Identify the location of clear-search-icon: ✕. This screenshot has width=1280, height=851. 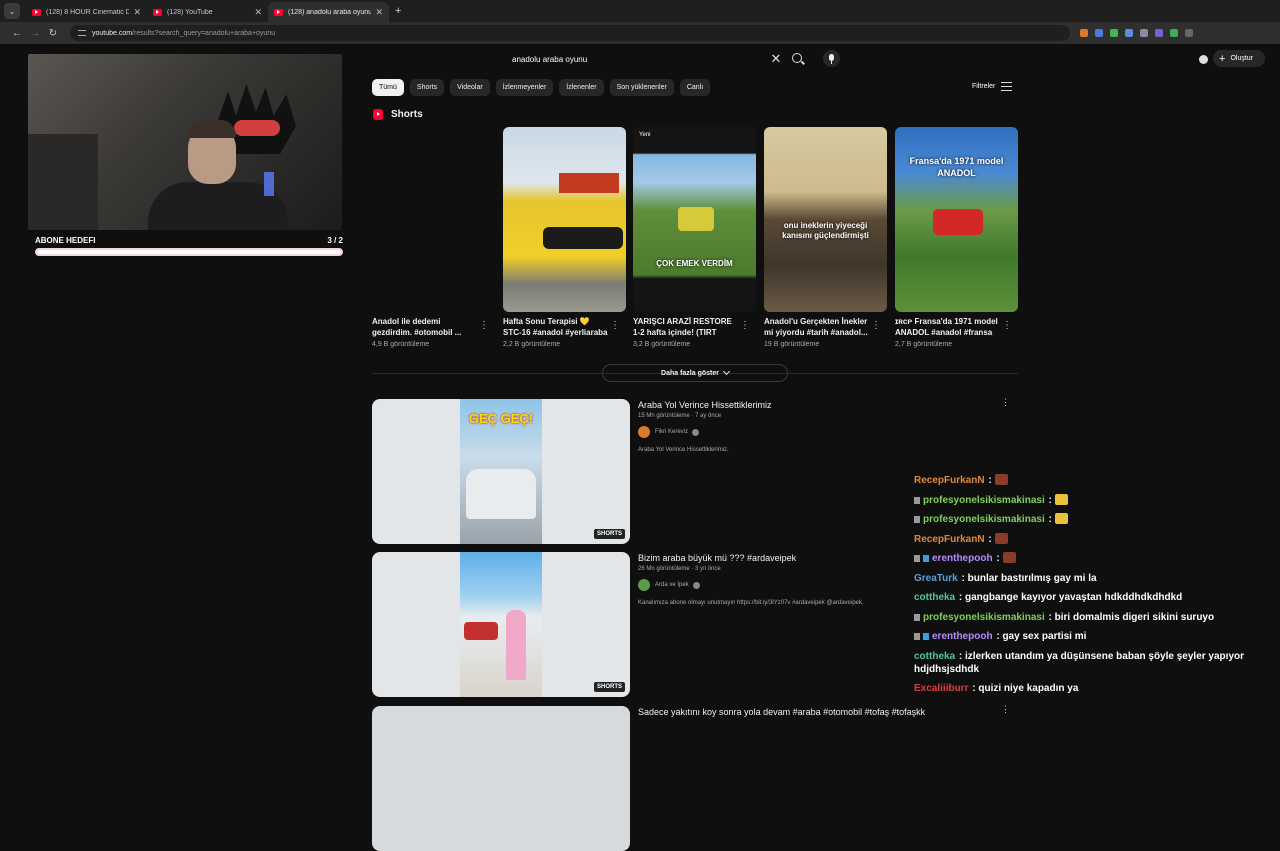
(776, 59).